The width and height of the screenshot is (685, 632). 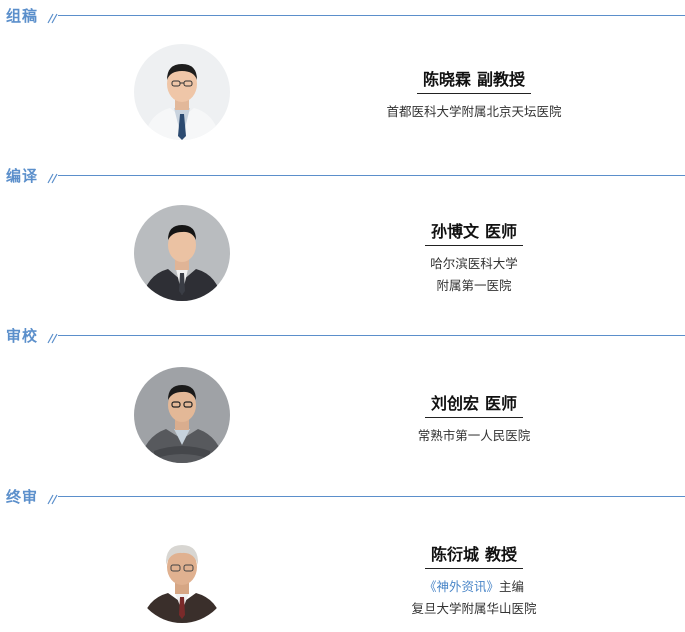 I want to click on affiliation-line: 常熟市第一人民医院, so click(x=474, y=435).